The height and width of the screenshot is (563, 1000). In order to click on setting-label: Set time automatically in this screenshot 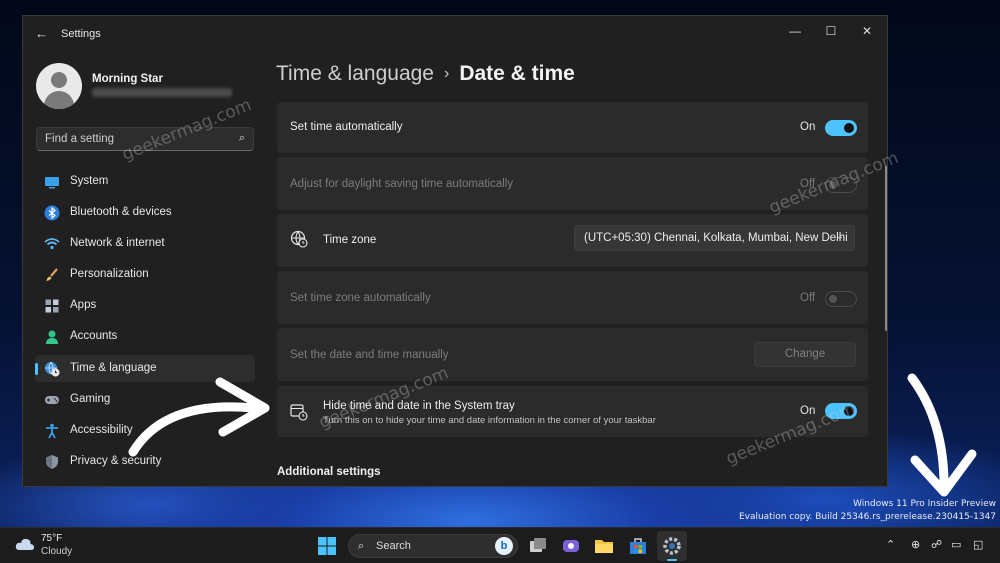, I will do `click(346, 127)`.